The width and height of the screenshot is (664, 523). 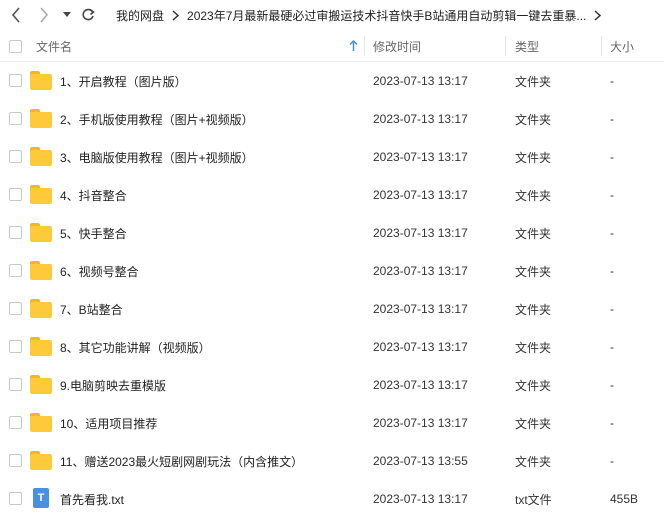 I want to click on file-row: 2、手机版使用教程（图片+视频版） 2023-07-13 13:17 文件夹 -, so click(x=332, y=119).